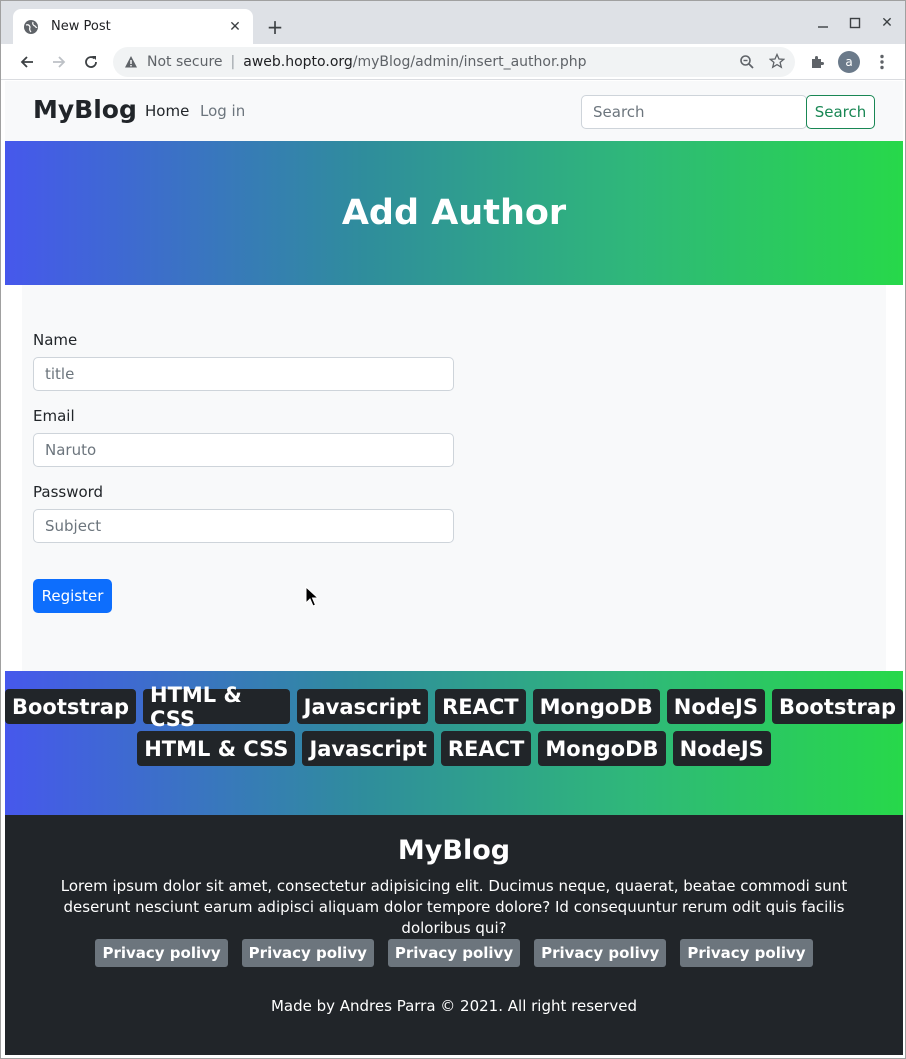  Describe the element at coordinates (882, 62) in the screenshot. I see `browser-menu-icon` at that location.